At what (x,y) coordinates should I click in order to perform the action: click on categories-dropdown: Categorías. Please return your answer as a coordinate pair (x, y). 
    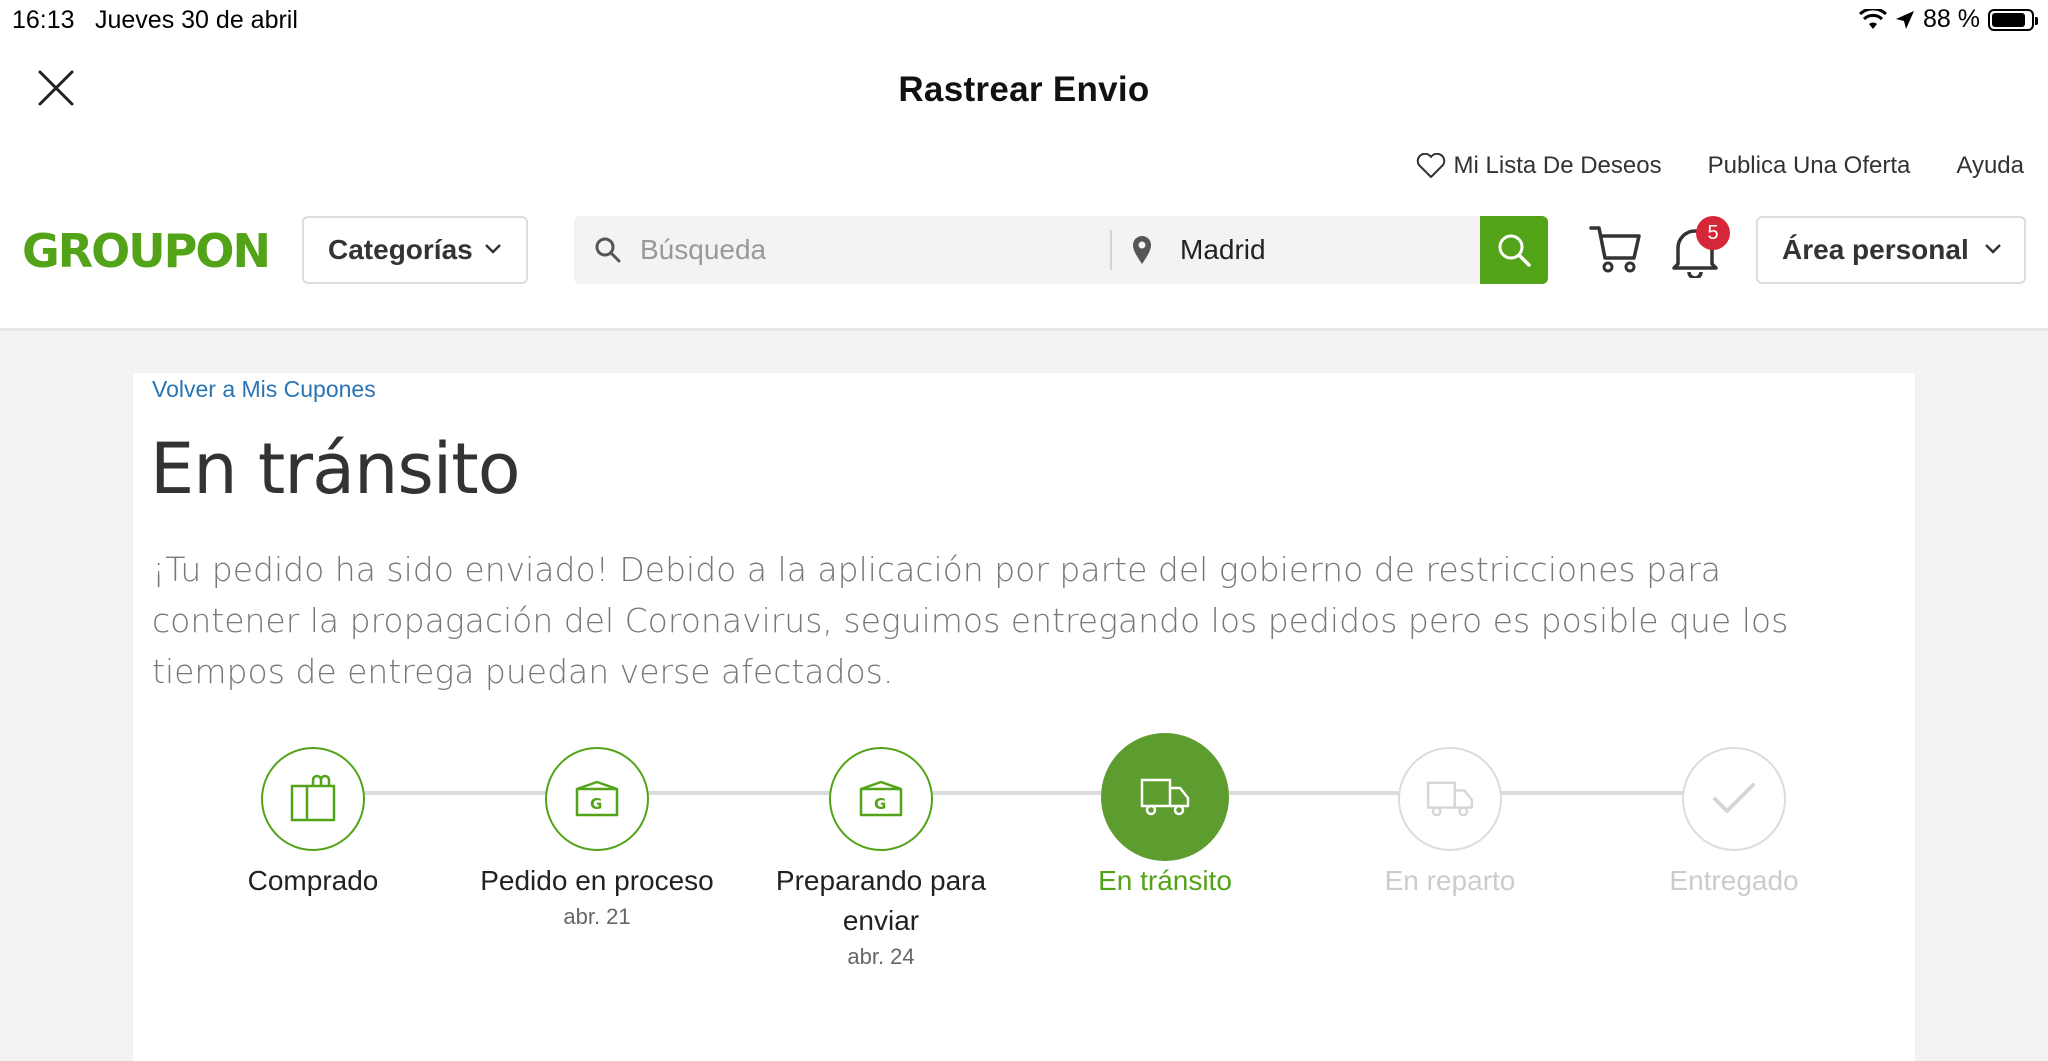
    Looking at the image, I should click on (415, 250).